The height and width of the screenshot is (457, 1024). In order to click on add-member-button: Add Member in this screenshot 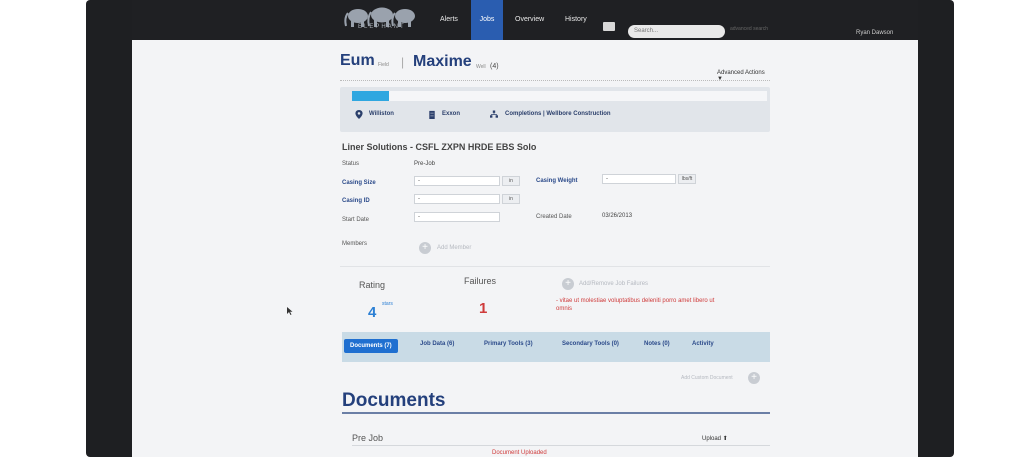, I will do `click(454, 248)`.